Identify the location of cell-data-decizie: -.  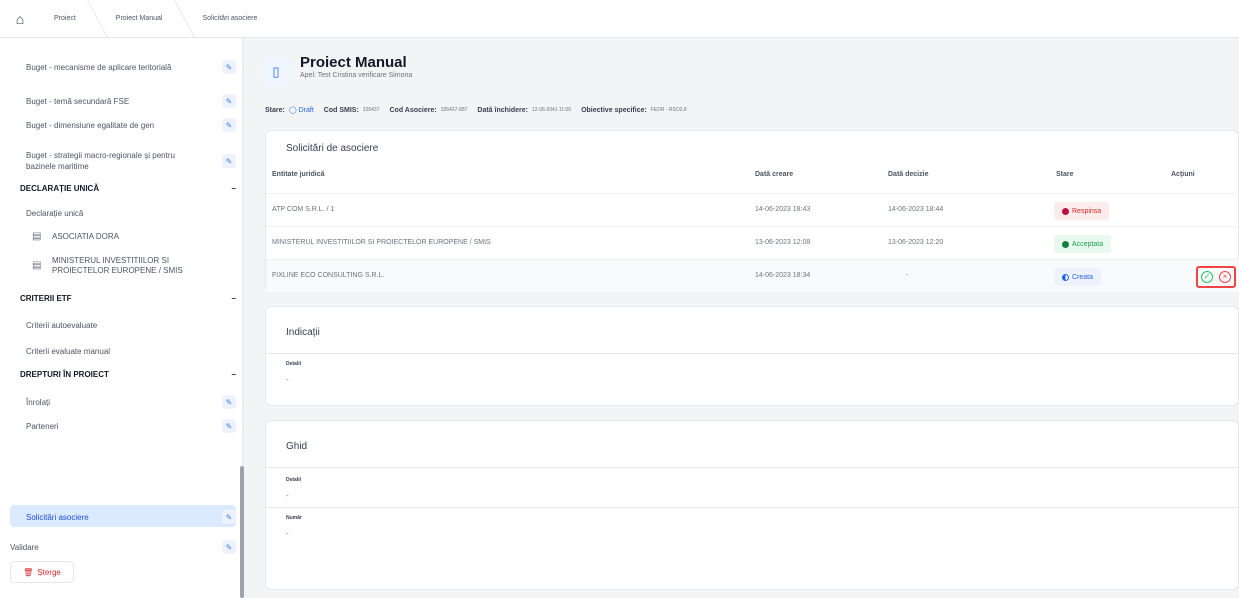
(907, 275).